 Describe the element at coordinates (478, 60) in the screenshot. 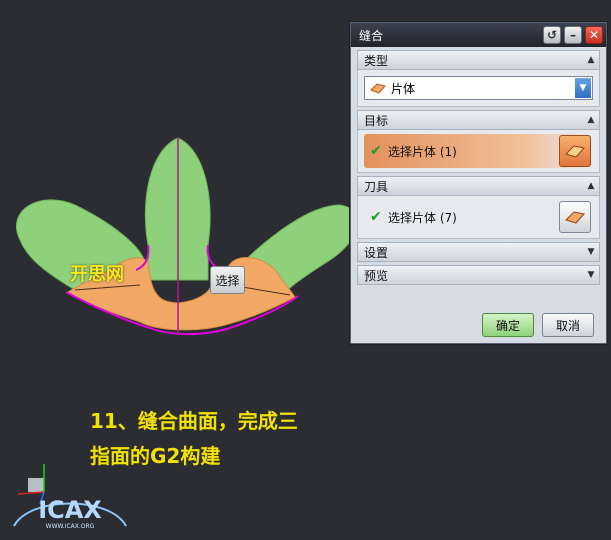

I see `section-type-header: 类型 ▲` at that location.